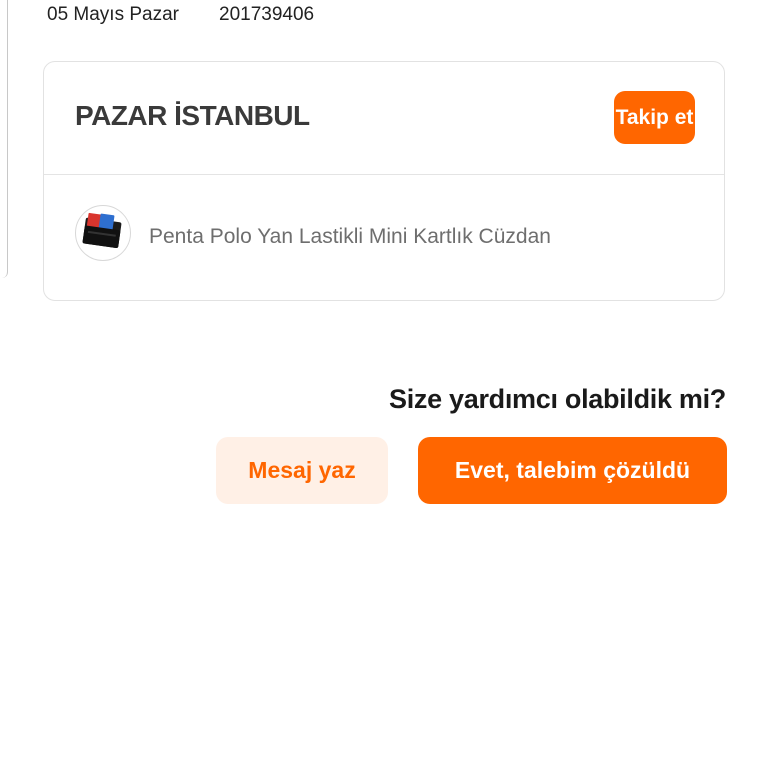 The image size is (768, 768). I want to click on wallet-icon, so click(103, 233).